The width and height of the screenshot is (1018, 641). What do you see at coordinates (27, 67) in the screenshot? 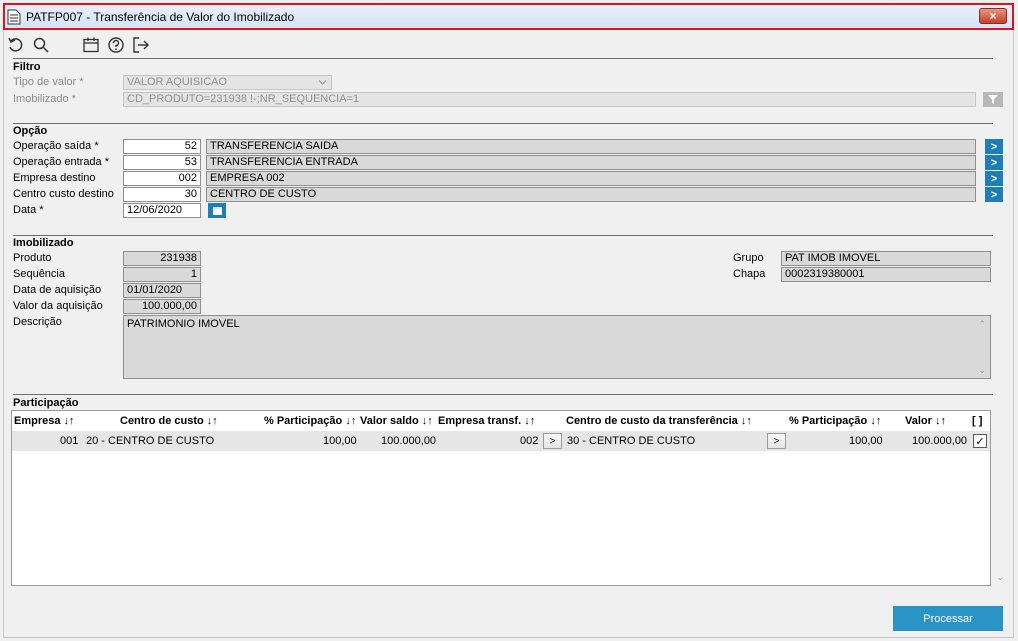
I see `section-filtro-title: Filtro` at bounding box center [27, 67].